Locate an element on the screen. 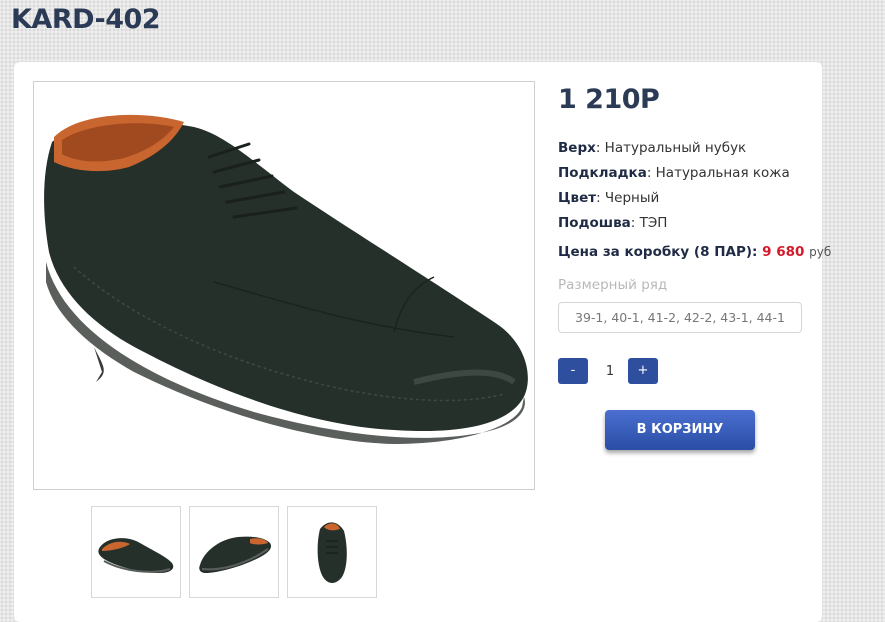  box-price-label: Цена за коробку (8 ПАР): is located at coordinates (658, 252).